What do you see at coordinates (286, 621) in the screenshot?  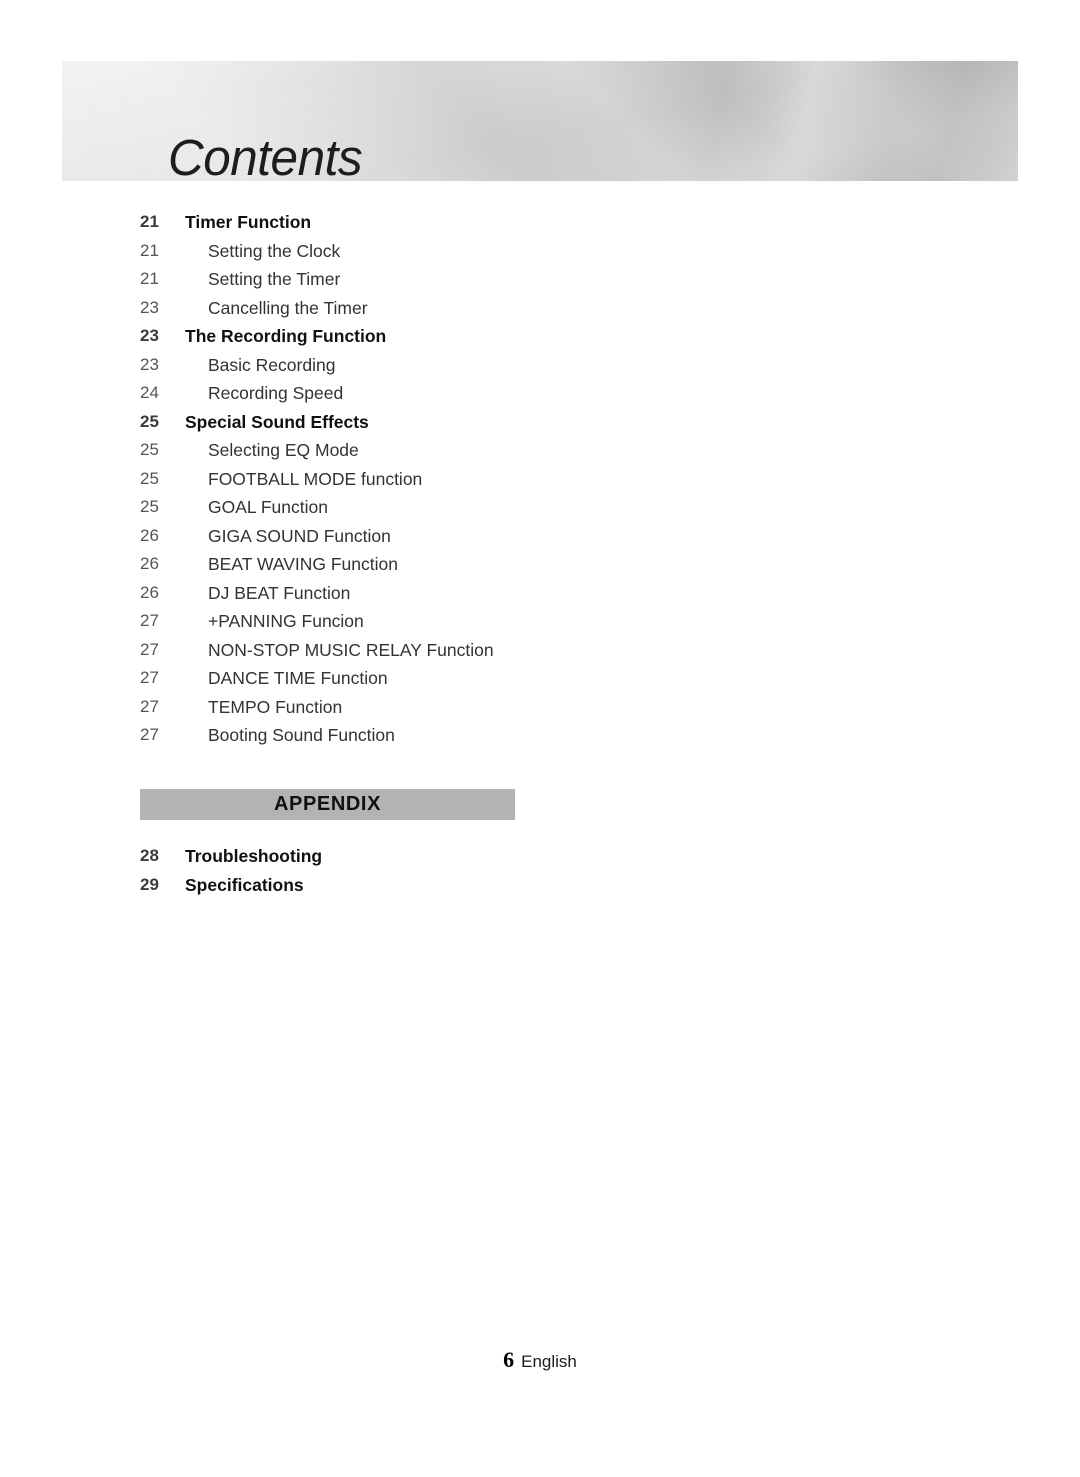 I see `toc-entry-label: +PANNING Funcion` at bounding box center [286, 621].